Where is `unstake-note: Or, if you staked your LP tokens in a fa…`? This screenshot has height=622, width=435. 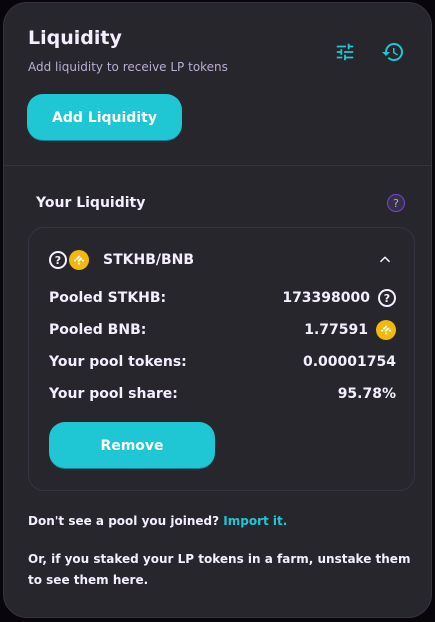
unstake-note: Or, if you staked your LP tokens in a fa… is located at coordinates (219, 569).